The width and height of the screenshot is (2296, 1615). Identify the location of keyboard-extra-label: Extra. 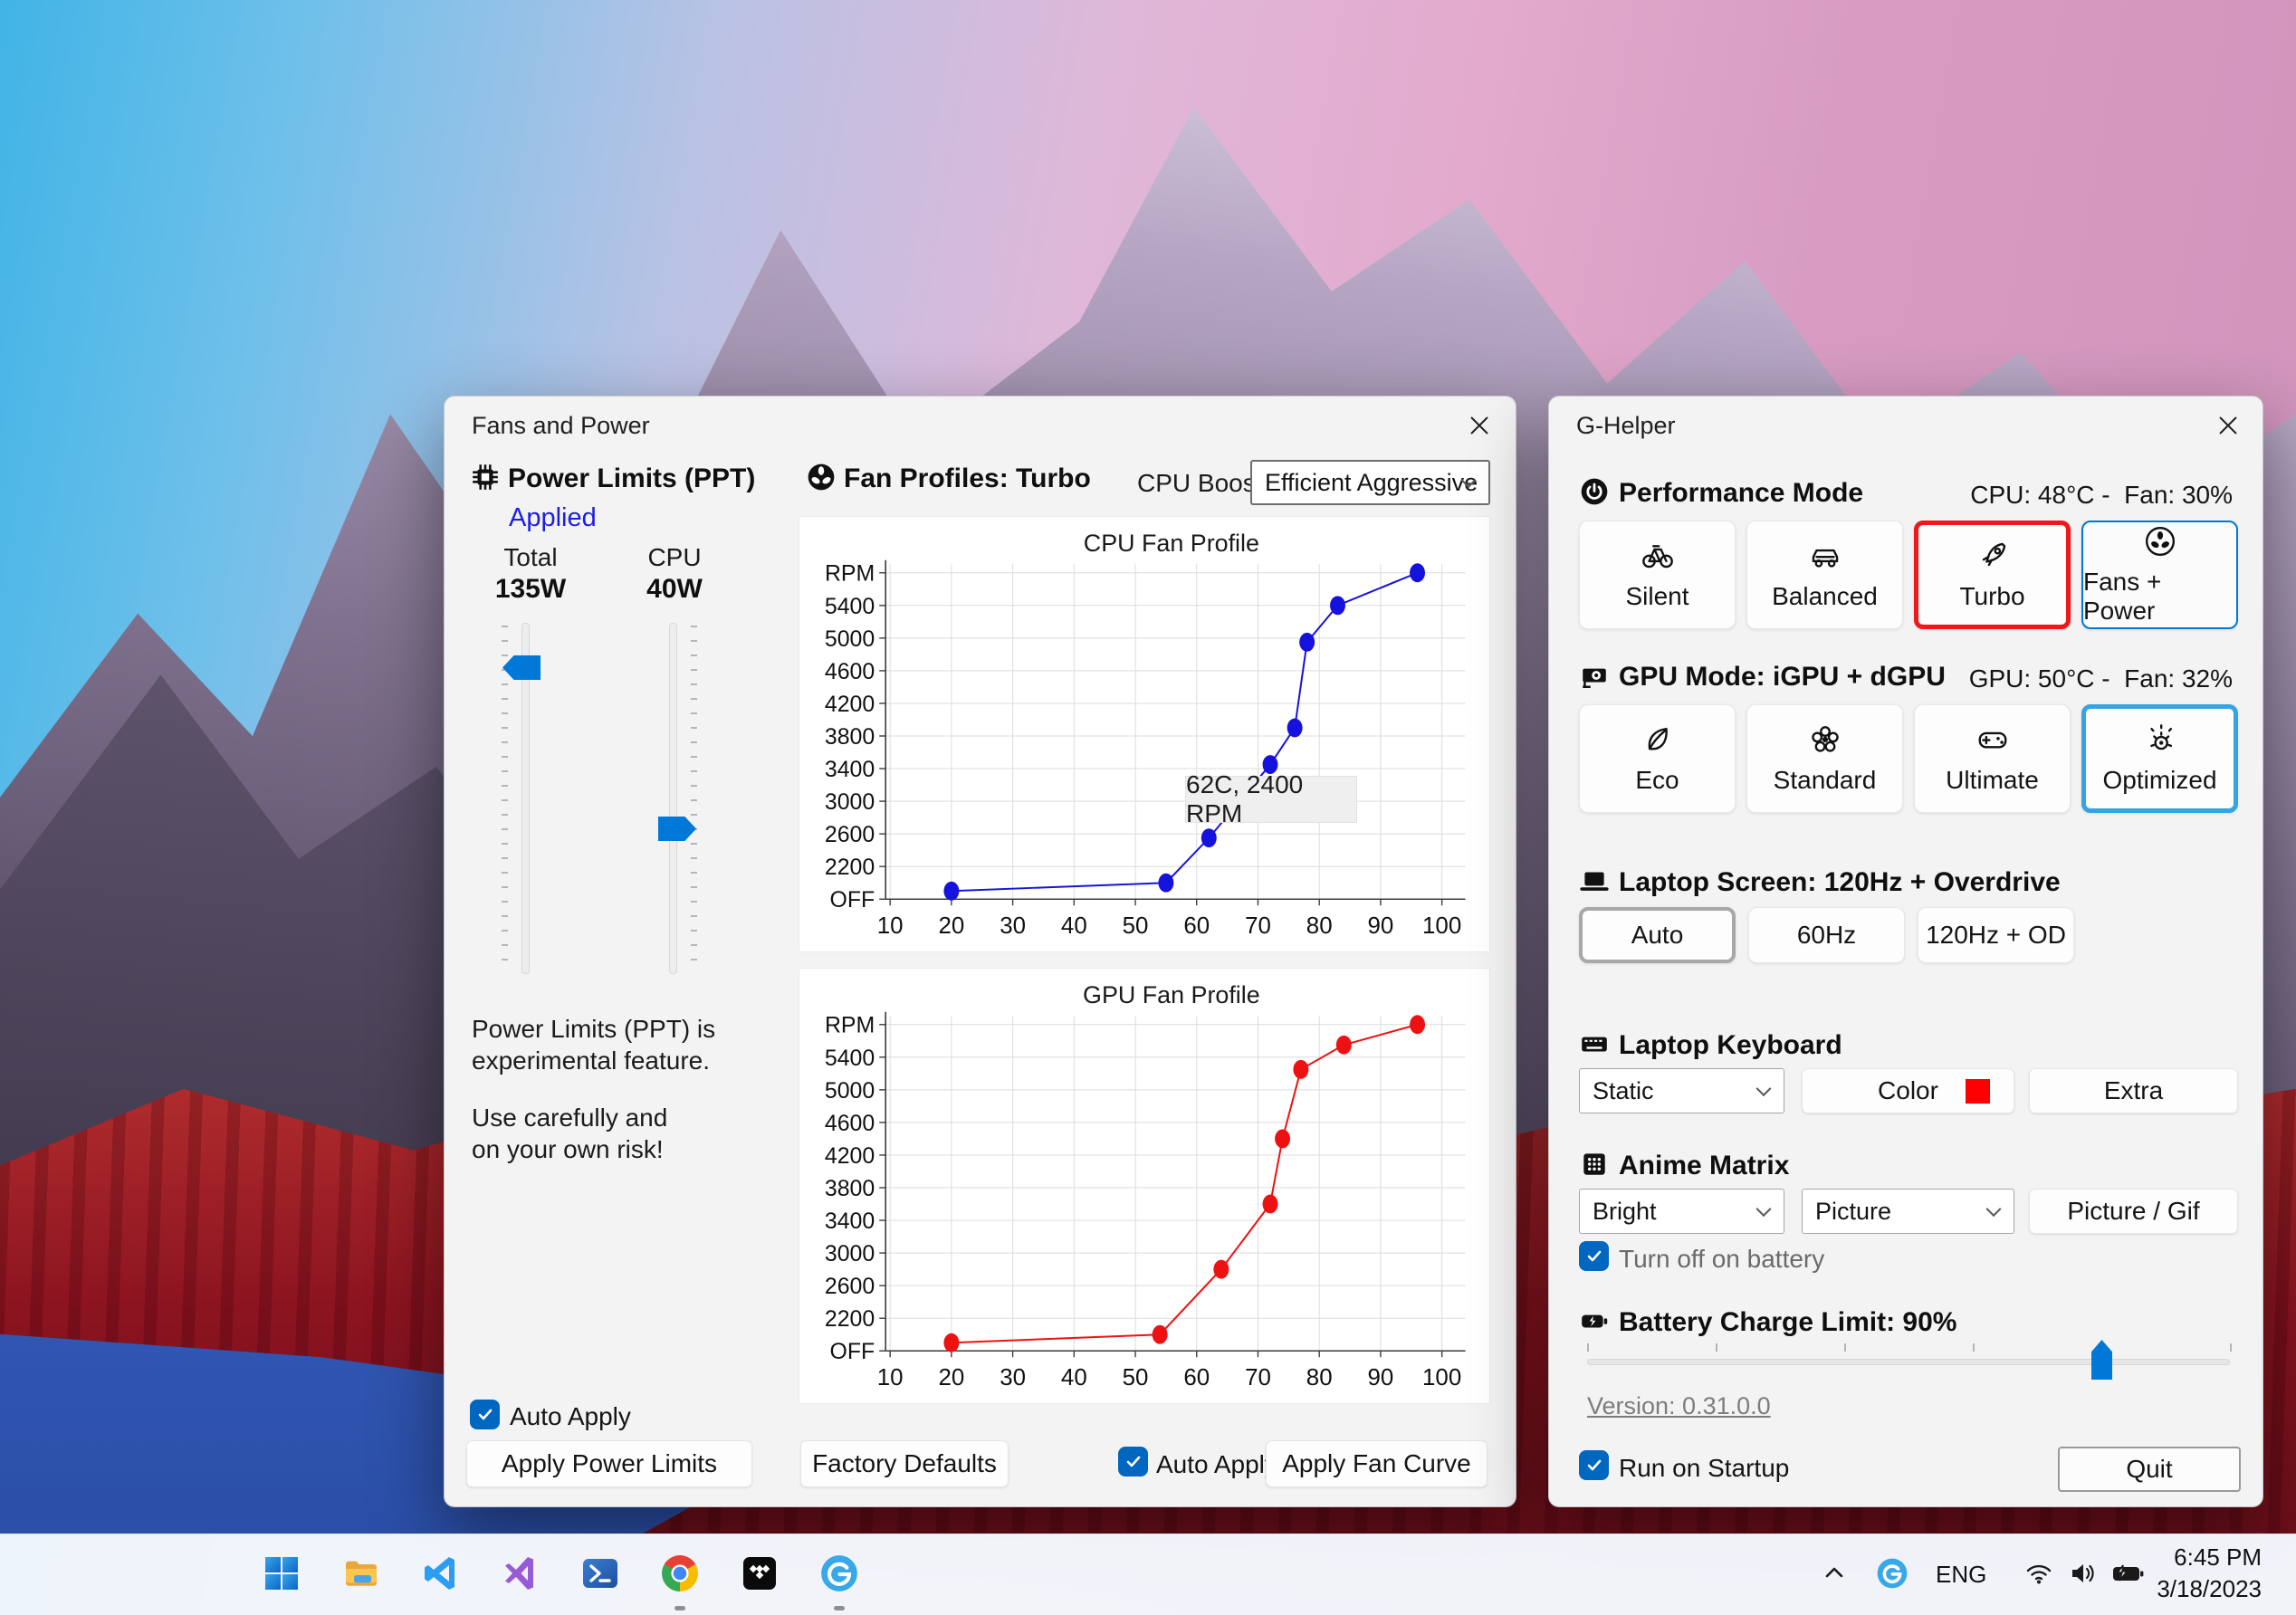
(2133, 1090).